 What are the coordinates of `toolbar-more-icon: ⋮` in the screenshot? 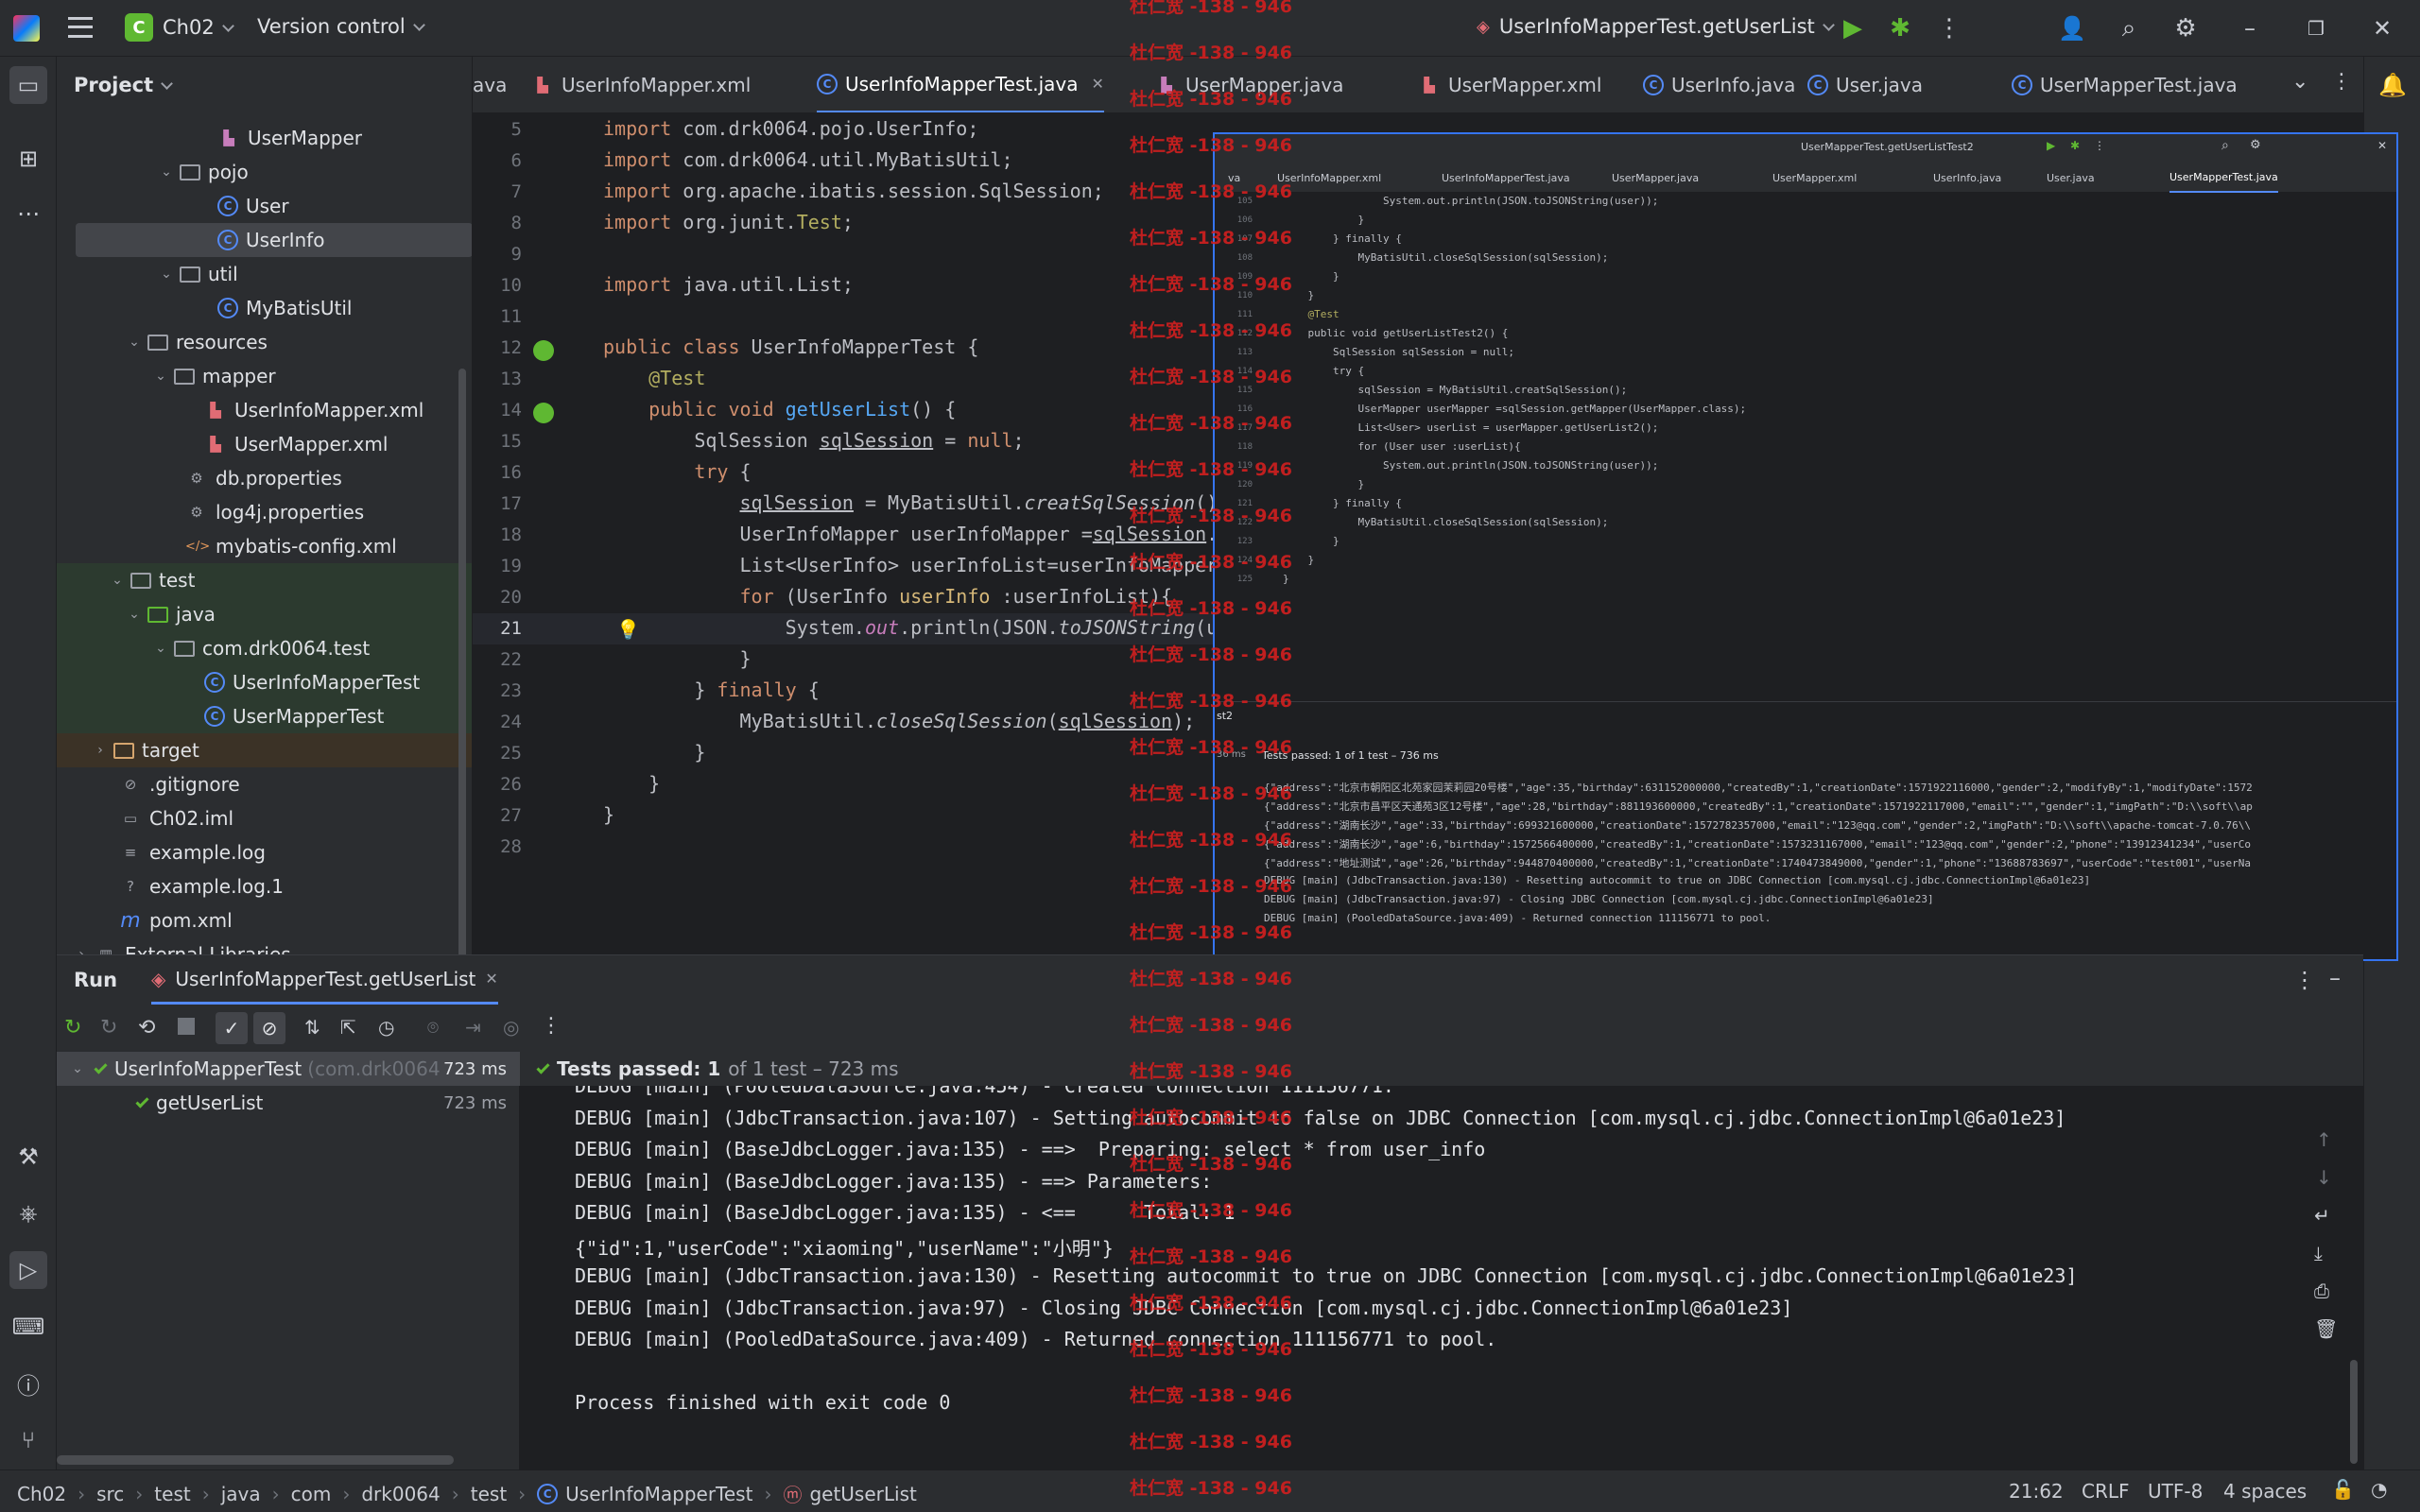 It's located at (551, 1026).